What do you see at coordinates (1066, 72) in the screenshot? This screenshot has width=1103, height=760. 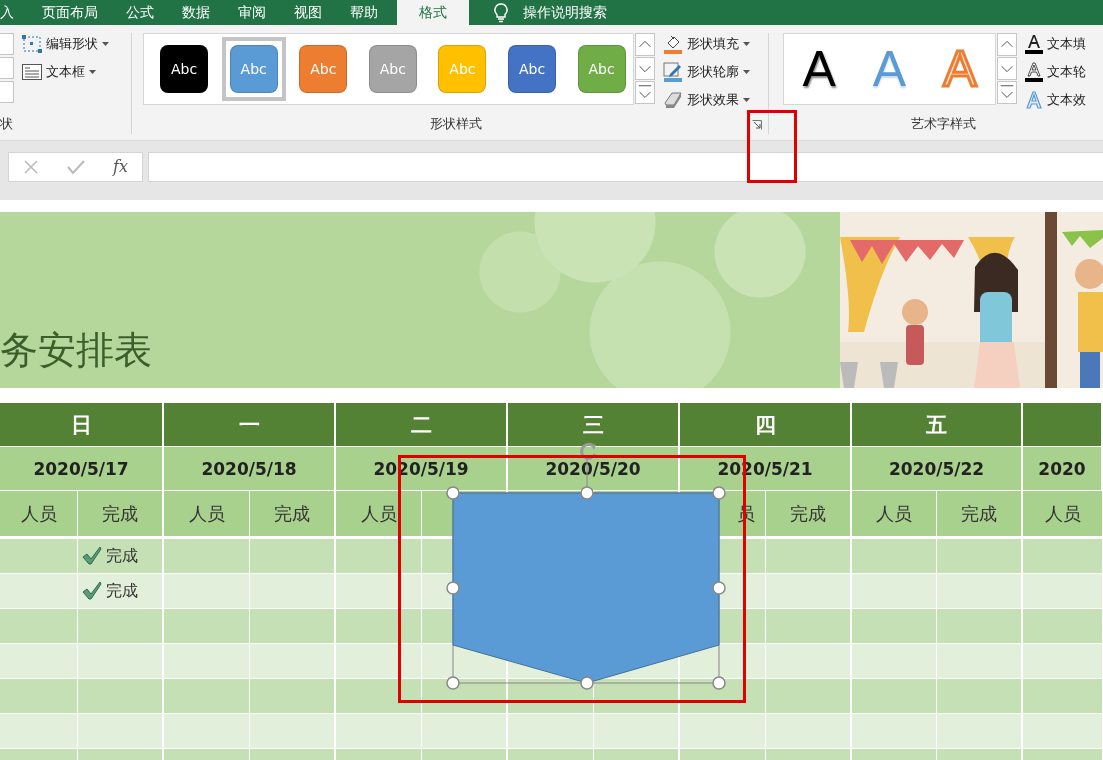 I see `button-label: 文本轮` at bounding box center [1066, 72].